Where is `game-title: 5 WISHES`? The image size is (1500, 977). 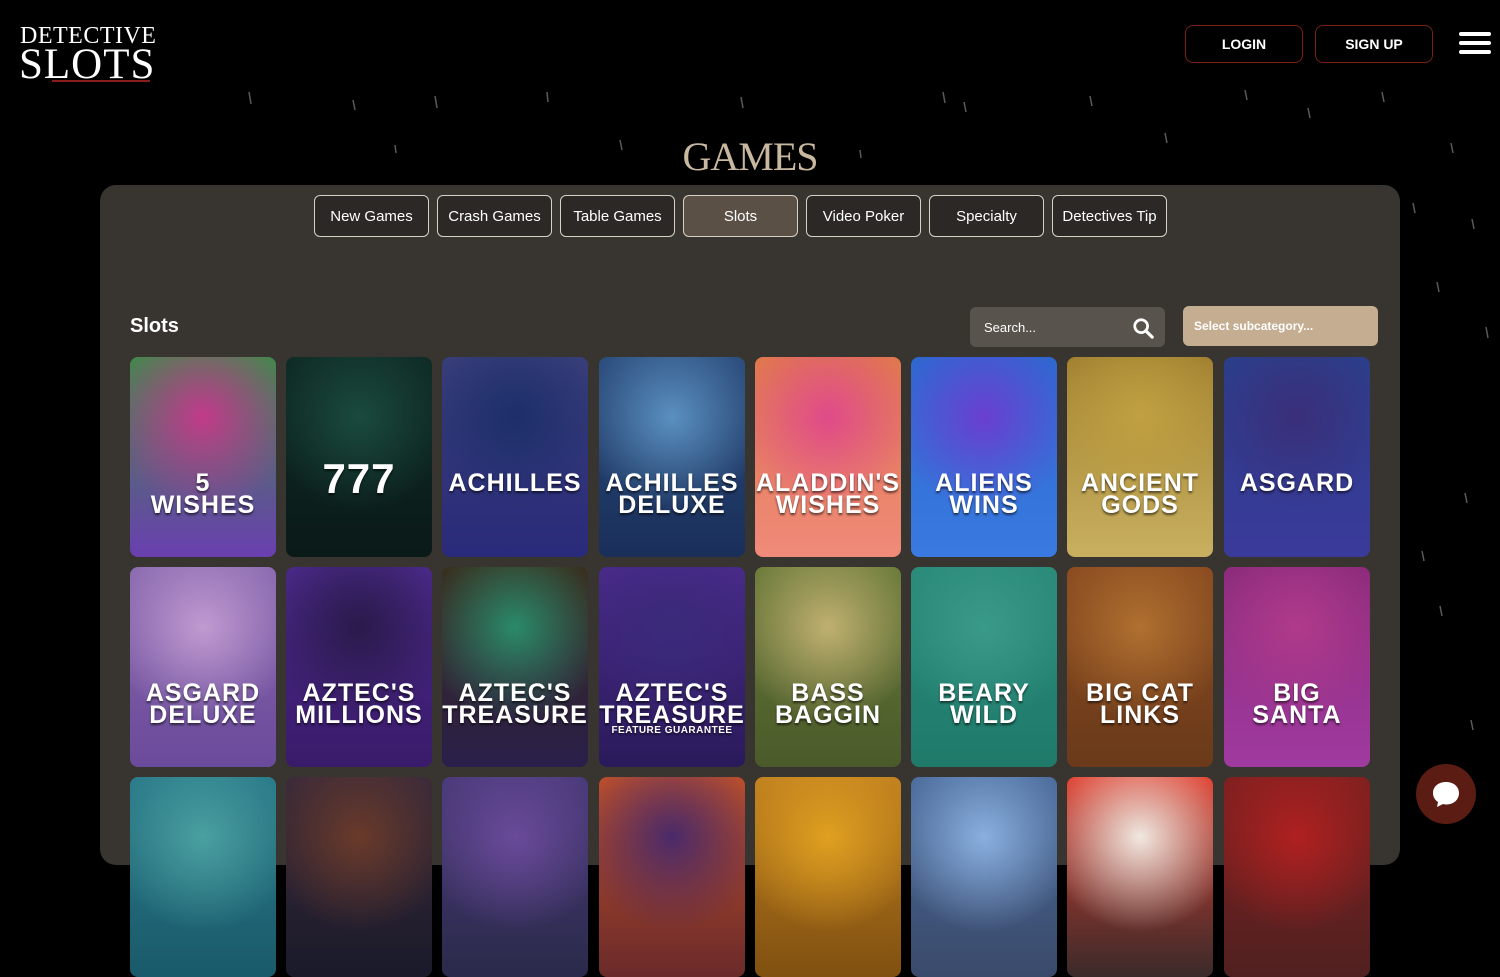 game-title: 5 WISHES is located at coordinates (203, 495).